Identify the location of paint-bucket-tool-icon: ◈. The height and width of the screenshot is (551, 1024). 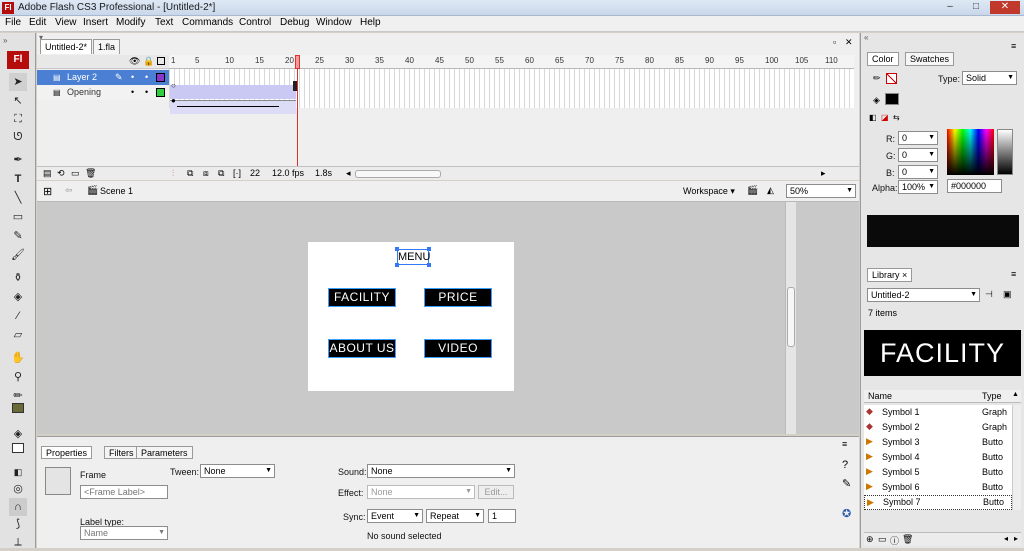
(18, 297).